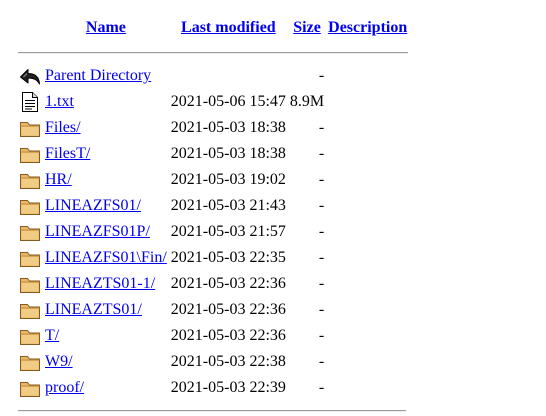  I want to click on entry-link: proof/, so click(64, 387).